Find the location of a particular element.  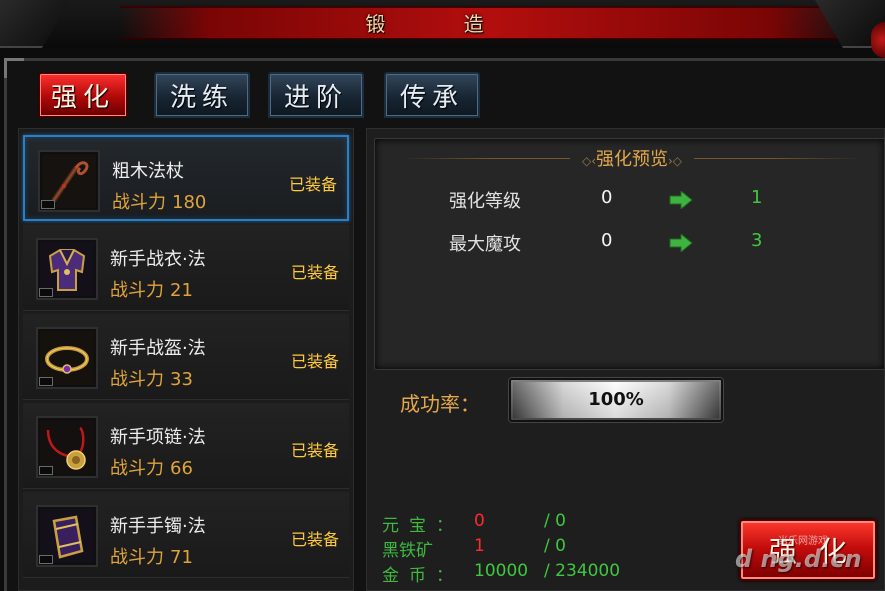

resource-label: 黑铁矿 is located at coordinates (407, 551).